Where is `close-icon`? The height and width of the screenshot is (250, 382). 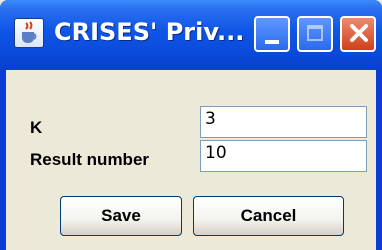 close-icon is located at coordinates (359, 33).